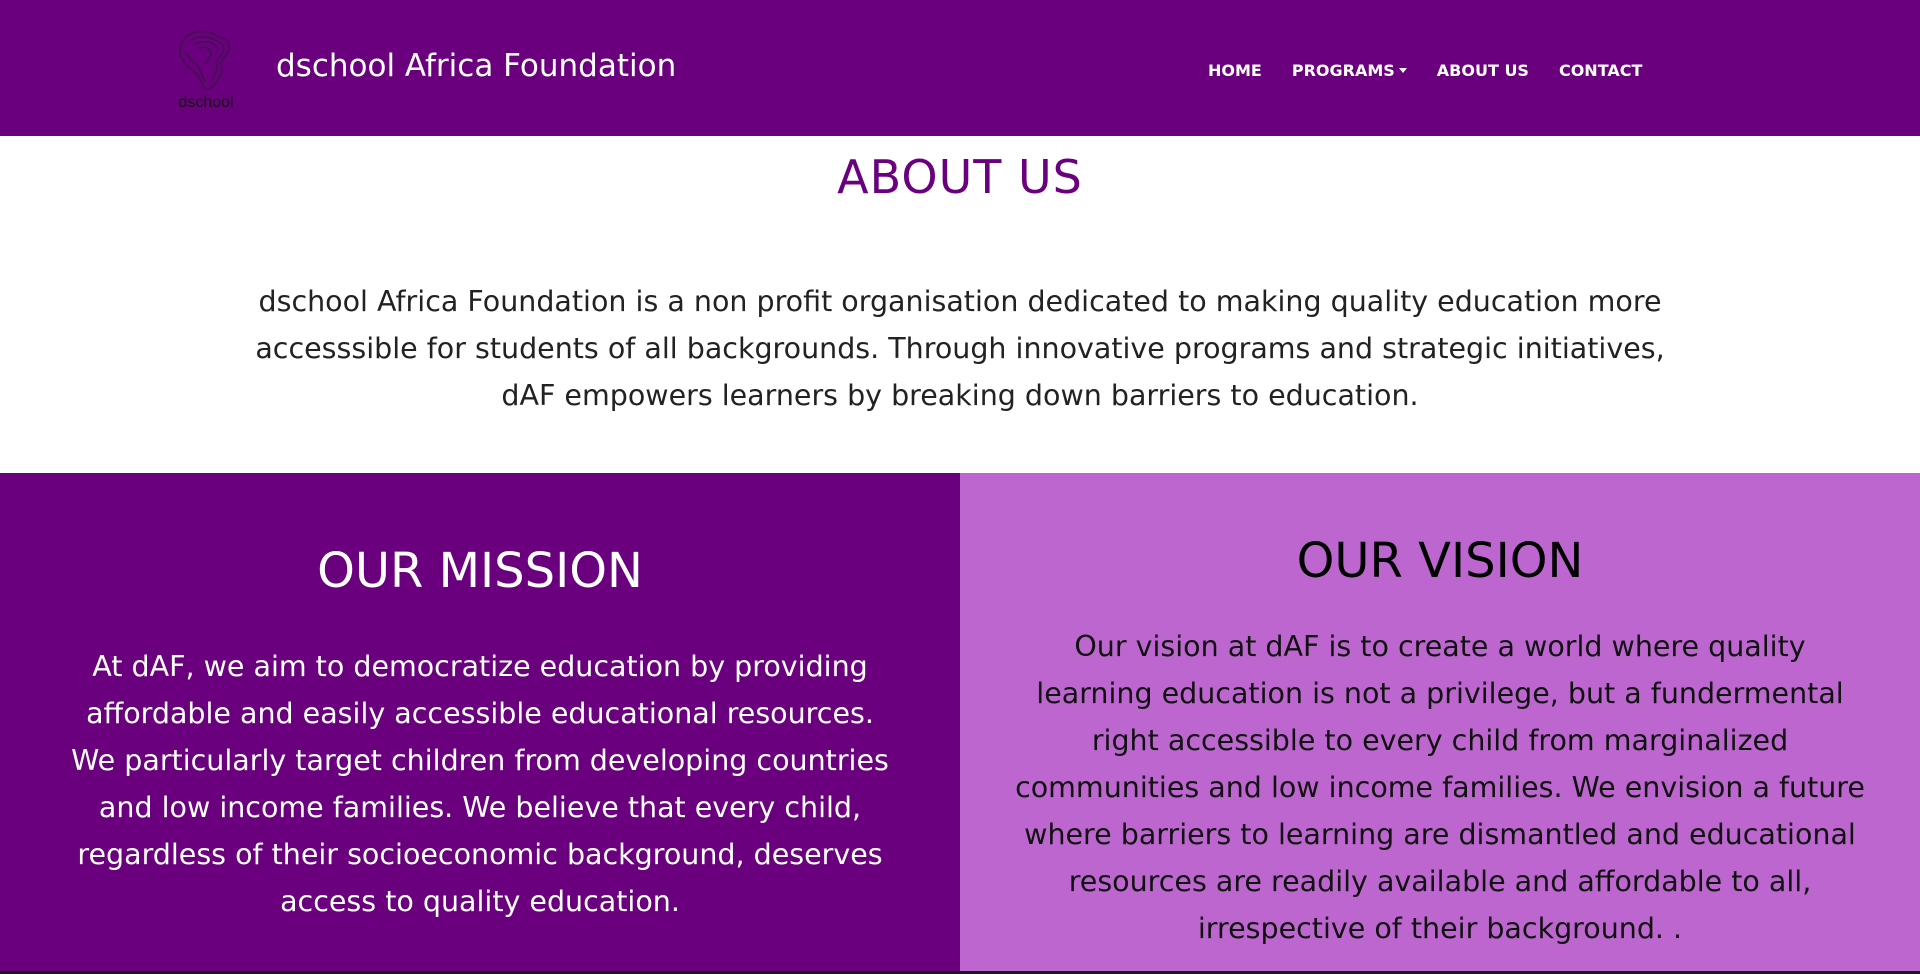 This screenshot has width=1920, height=974. I want to click on nav-programs-dropdown: PROGRAMS, so click(1349, 70).